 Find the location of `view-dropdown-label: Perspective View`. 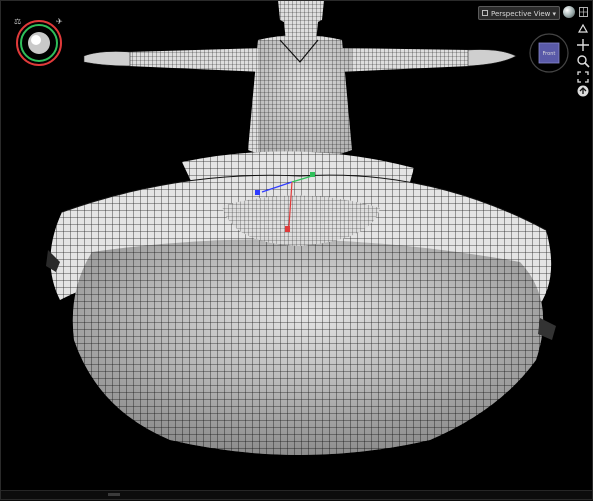

view-dropdown-label: Perspective View is located at coordinates (521, 14).